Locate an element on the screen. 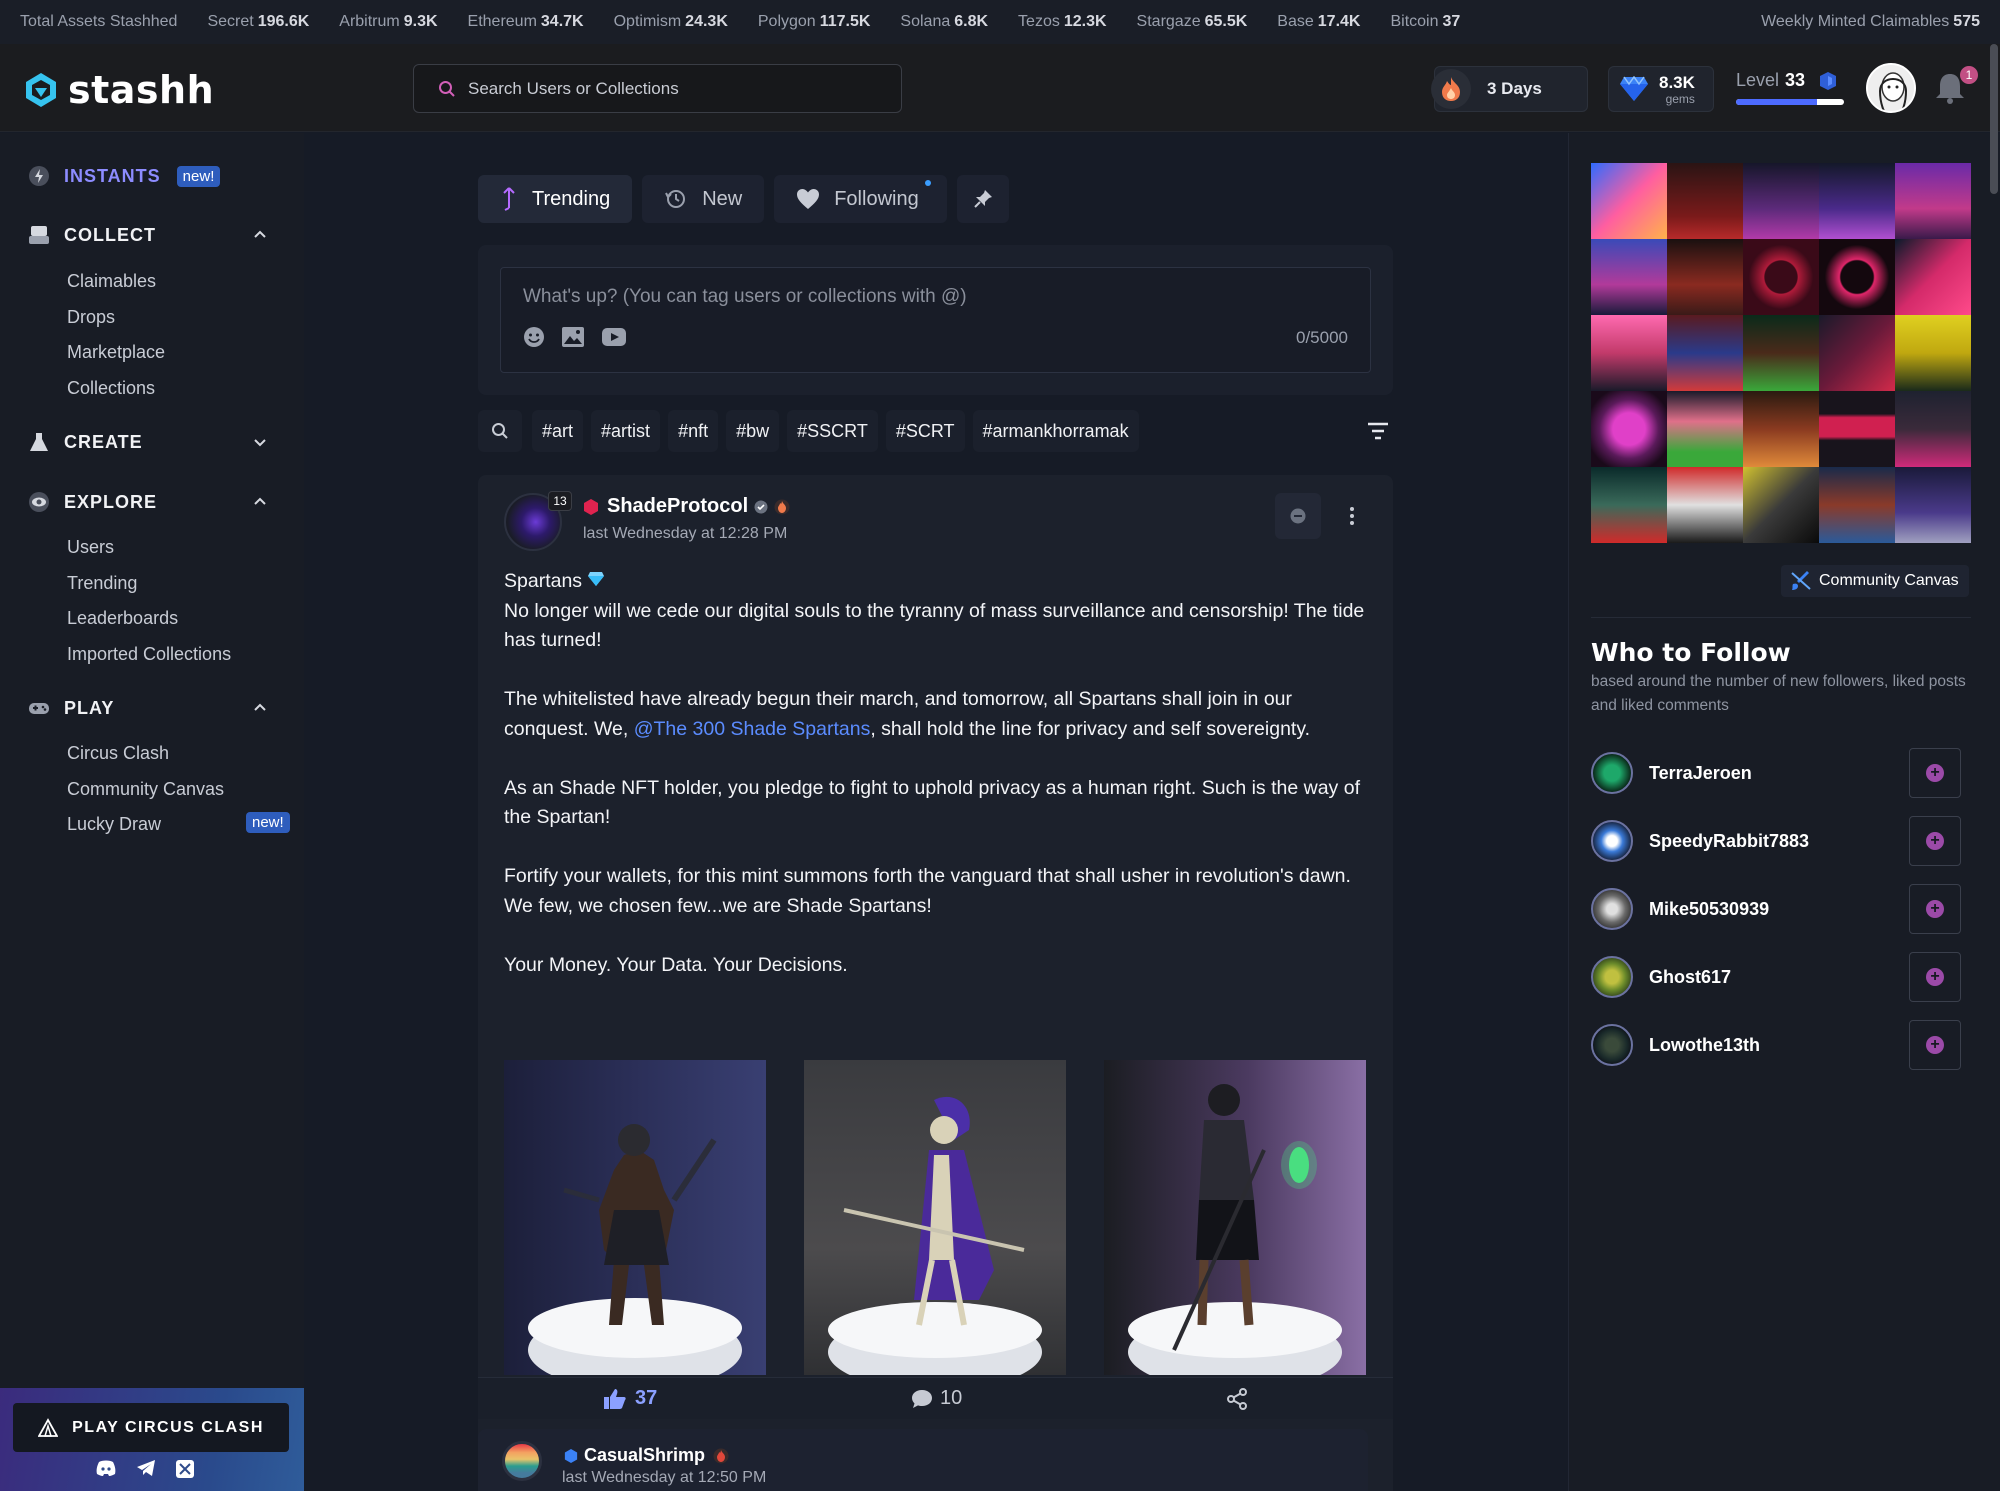 The width and height of the screenshot is (2000, 1491). hashtag: #nft is located at coordinates (693, 431).